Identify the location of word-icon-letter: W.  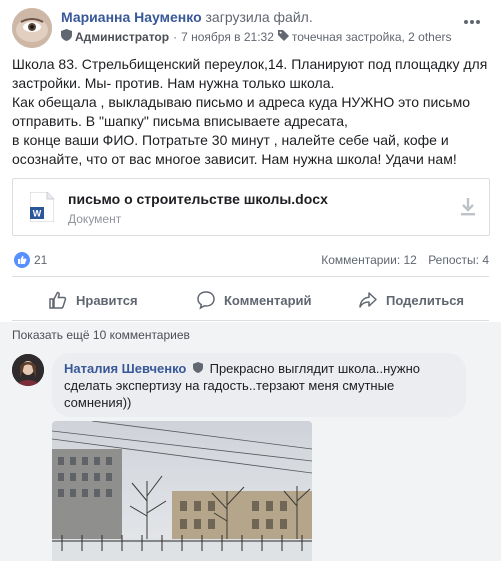
(37, 214).